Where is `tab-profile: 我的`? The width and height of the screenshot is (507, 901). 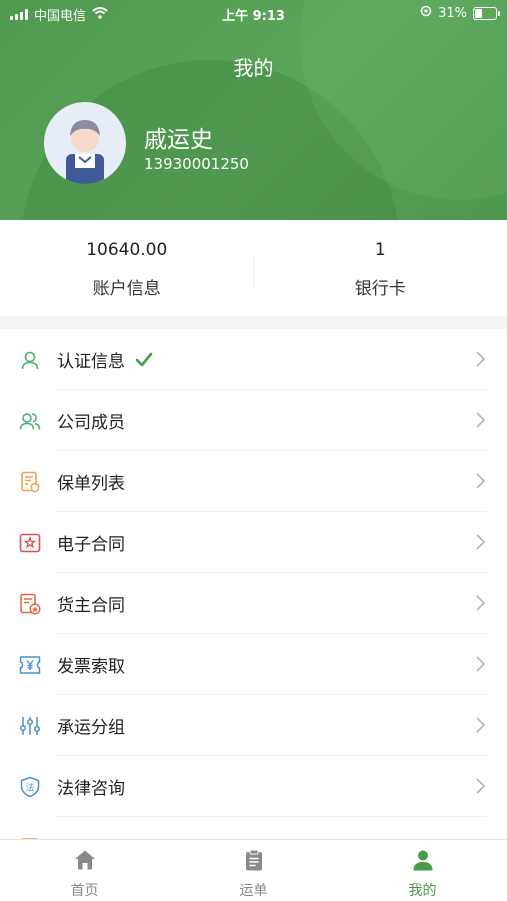
tab-profile: 我的 is located at coordinates (422, 870).